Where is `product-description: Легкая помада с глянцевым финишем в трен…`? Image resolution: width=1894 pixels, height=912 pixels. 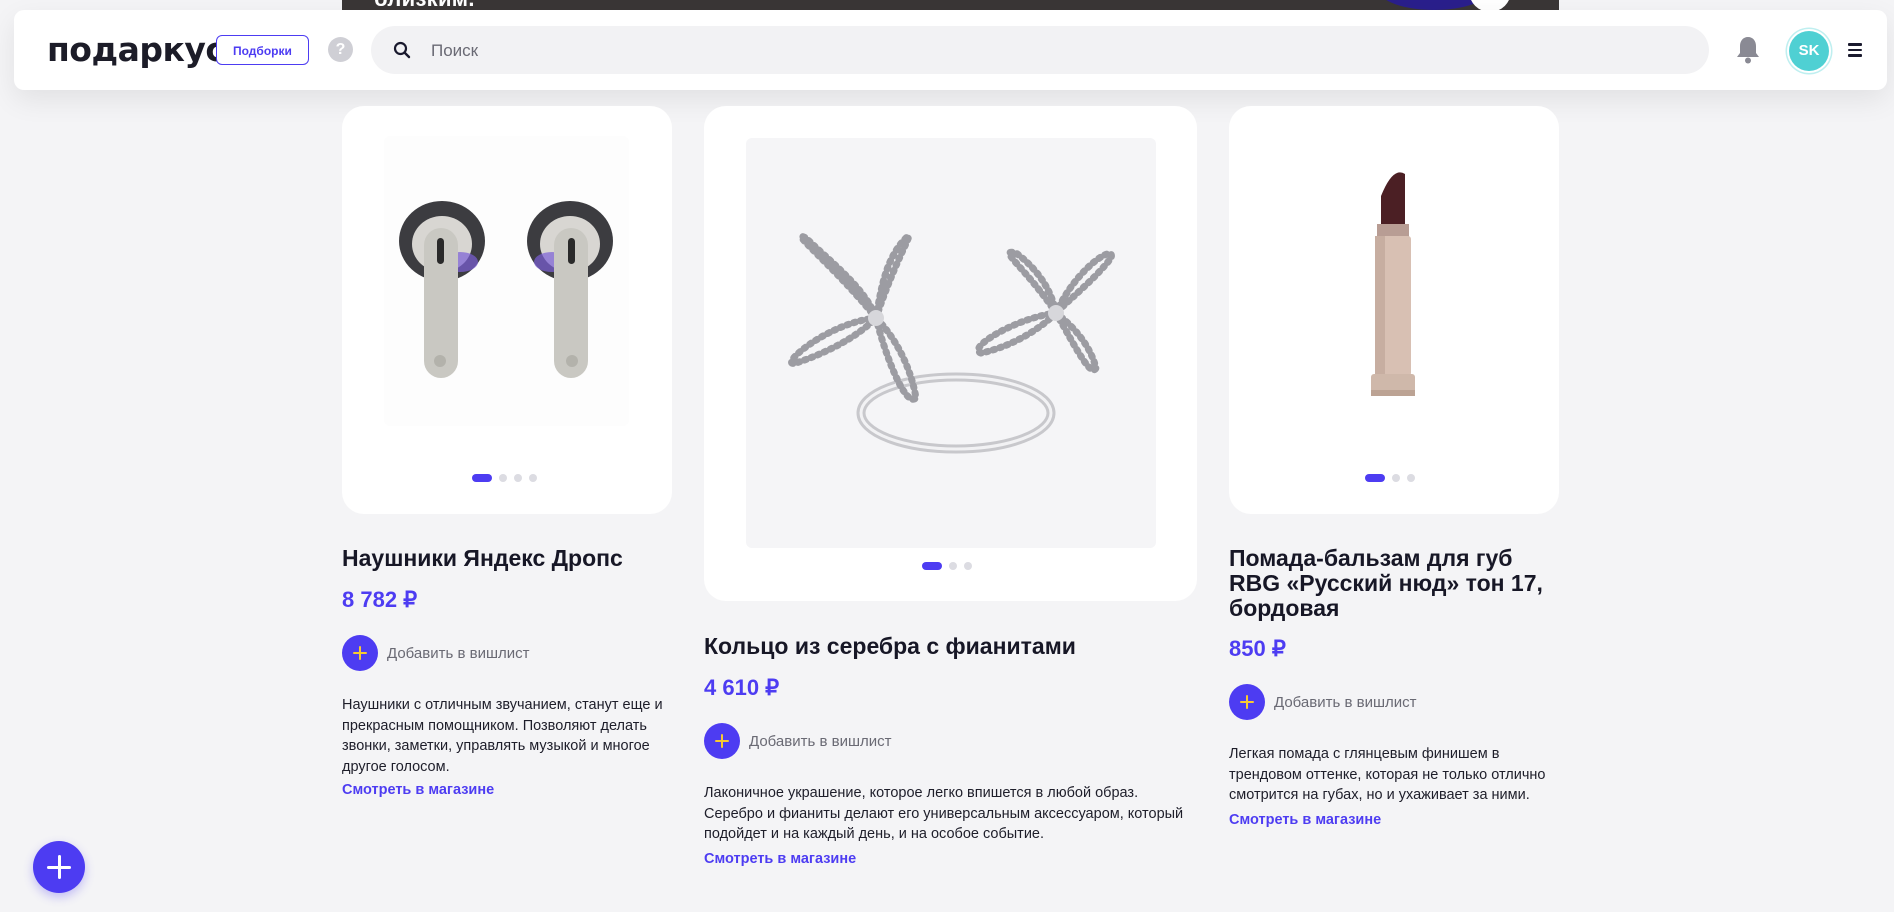 product-description: Легкая помада с глянцевым финишем в трен… is located at coordinates (1387, 774).